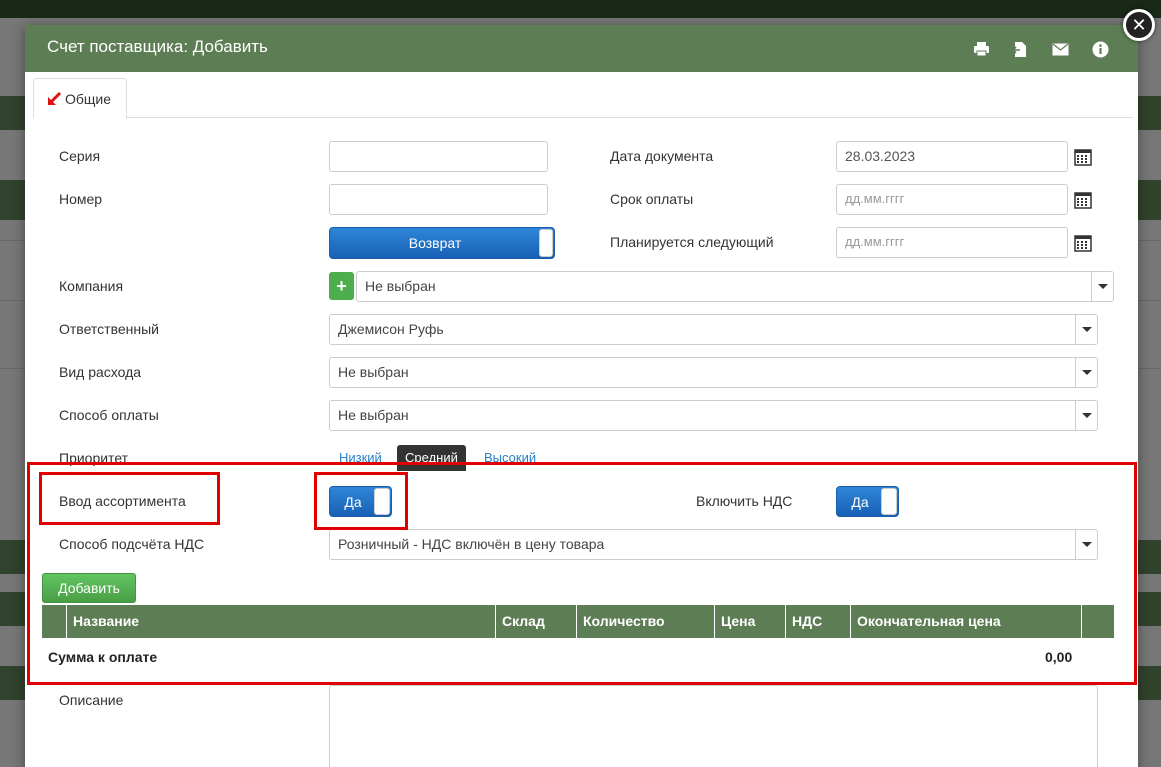 Image resolution: width=1161 pixels, height=767 pixels. What do you see at coordinates (109, 415) in the screenshot?
I see `payment-method-label: Способ оплаты` at bounding box center [109, 415].